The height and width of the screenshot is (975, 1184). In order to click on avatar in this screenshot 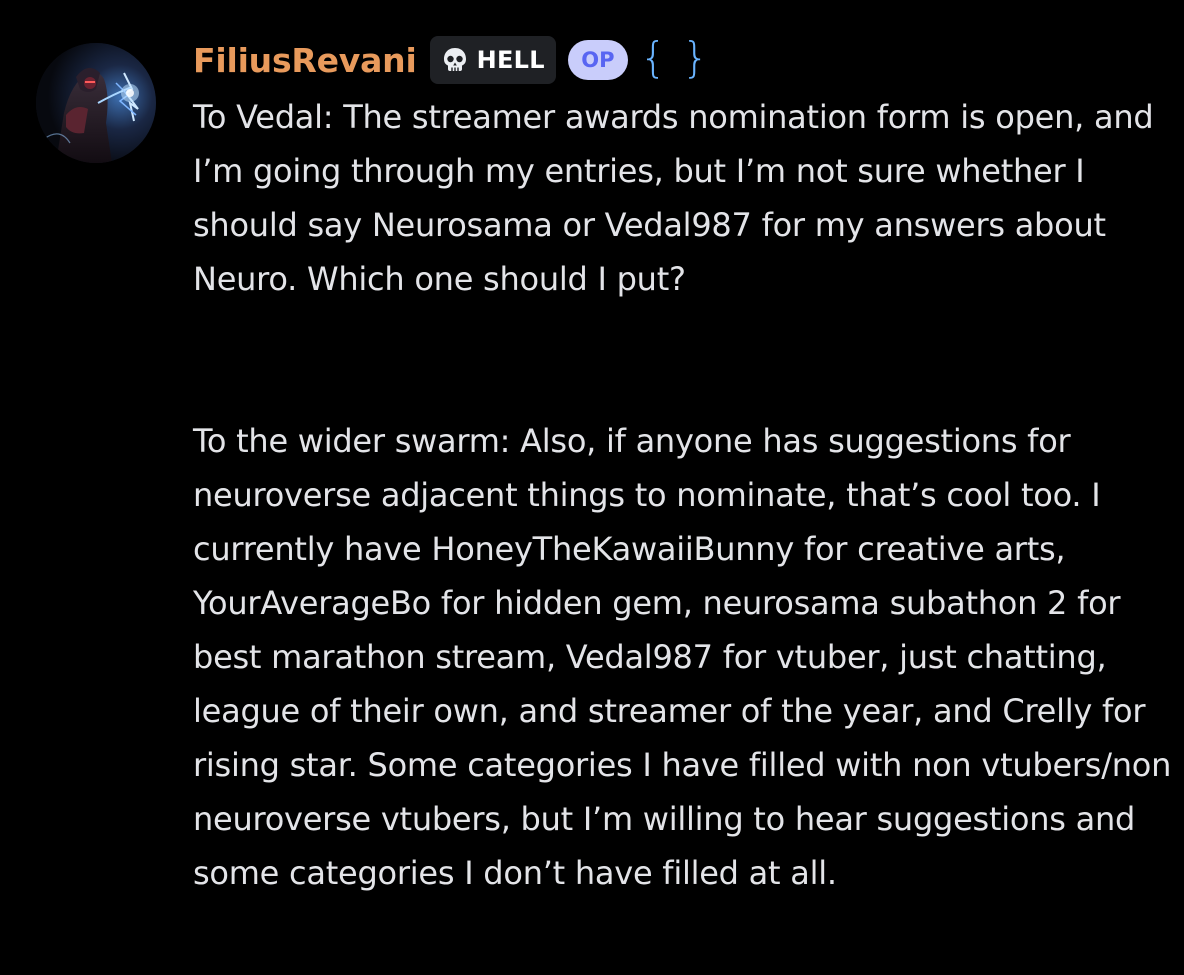, I will do `click(96, 103)`.